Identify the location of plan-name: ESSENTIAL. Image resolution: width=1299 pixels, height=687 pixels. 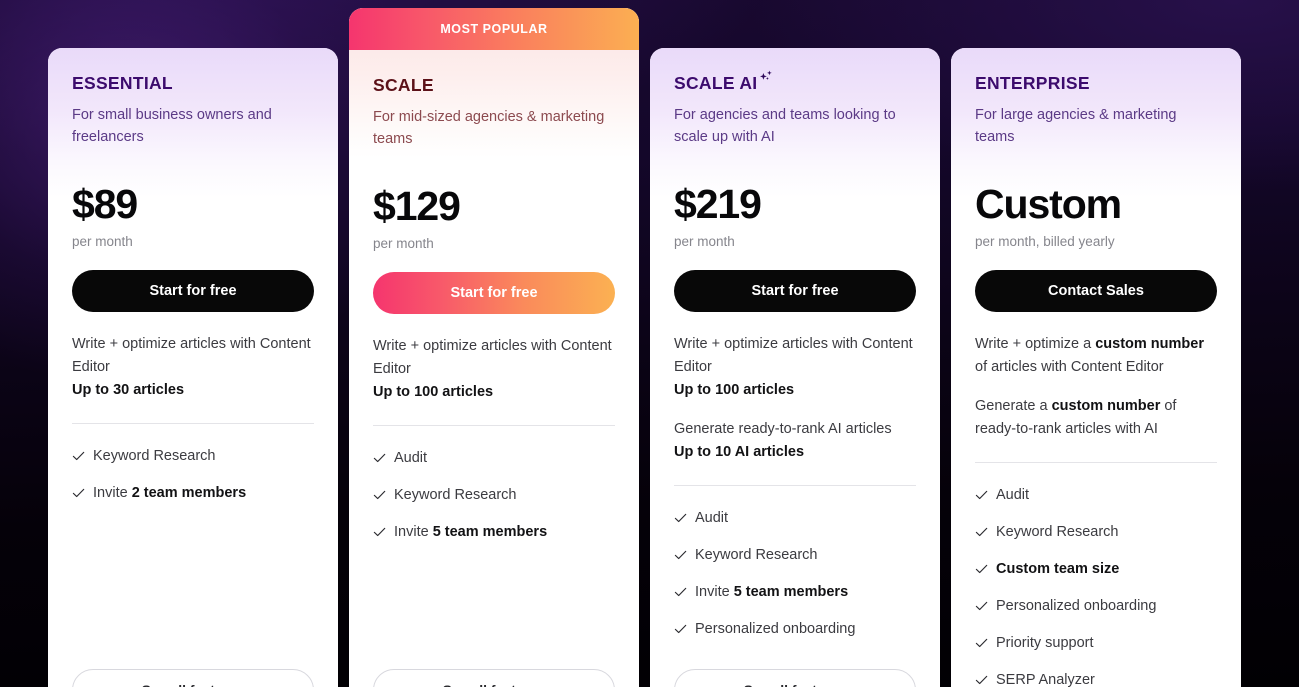
(193, 83).